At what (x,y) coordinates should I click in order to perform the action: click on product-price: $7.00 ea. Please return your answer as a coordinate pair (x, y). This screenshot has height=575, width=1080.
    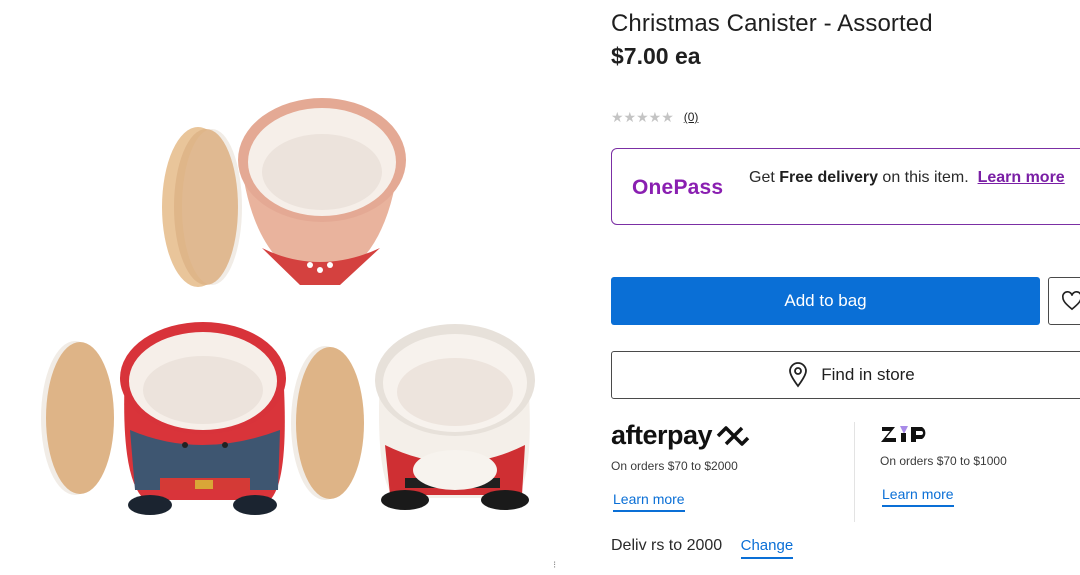
    Looking at the image, I should click on (656, 56).